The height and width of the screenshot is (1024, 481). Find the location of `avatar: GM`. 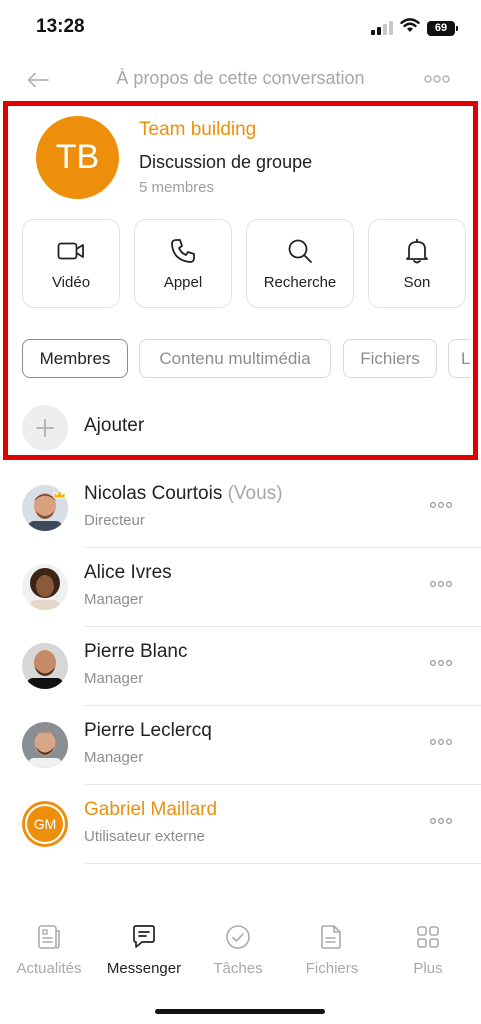

avatar: GM is located at coordinates (45, 824).